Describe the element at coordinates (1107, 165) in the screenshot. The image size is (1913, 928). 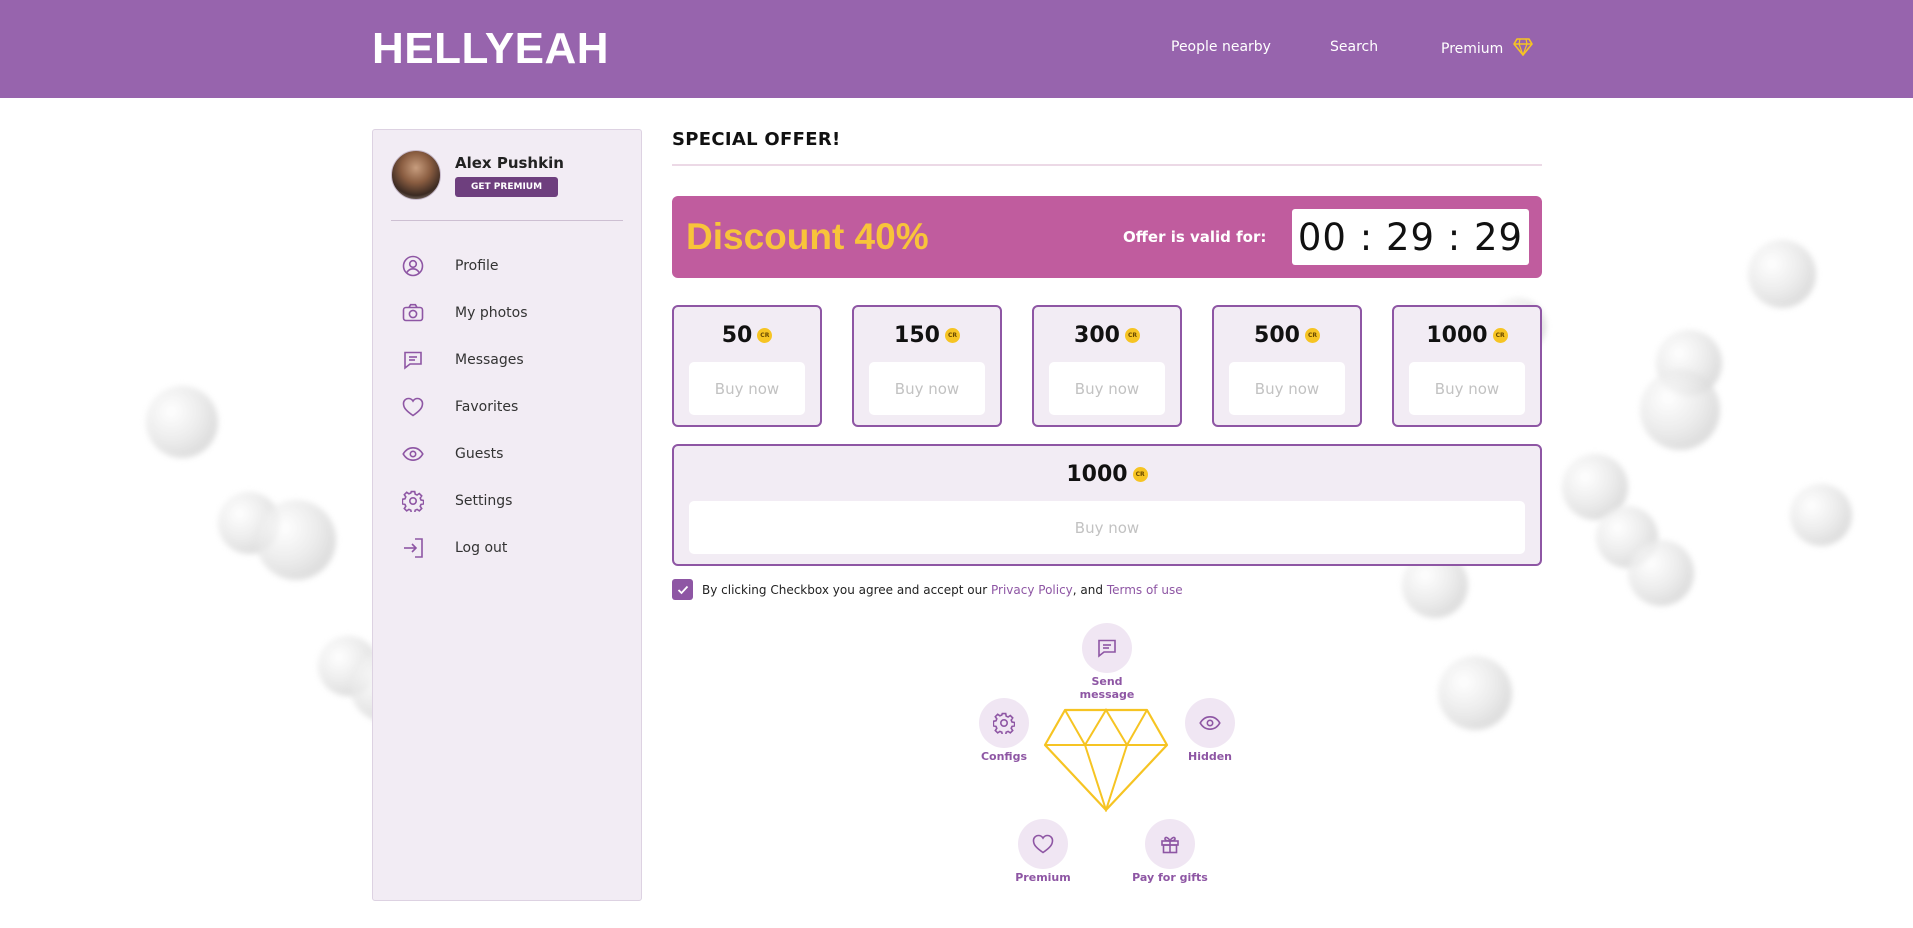
I see `title-divider` at that location.